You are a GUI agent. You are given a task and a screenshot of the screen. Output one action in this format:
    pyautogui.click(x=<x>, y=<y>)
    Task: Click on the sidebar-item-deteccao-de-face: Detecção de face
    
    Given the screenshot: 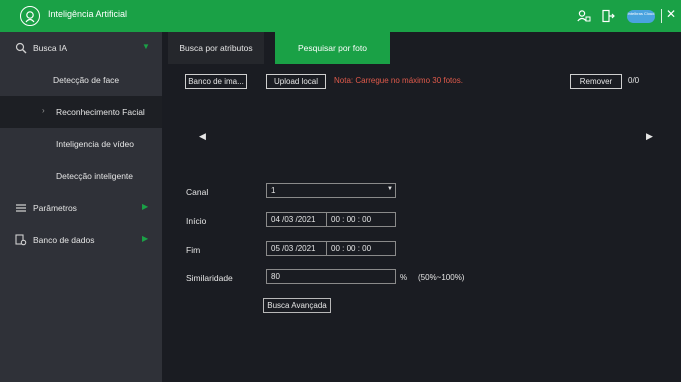 What is the action you would take?
    pyautogui.click(x=81, y=80)
    